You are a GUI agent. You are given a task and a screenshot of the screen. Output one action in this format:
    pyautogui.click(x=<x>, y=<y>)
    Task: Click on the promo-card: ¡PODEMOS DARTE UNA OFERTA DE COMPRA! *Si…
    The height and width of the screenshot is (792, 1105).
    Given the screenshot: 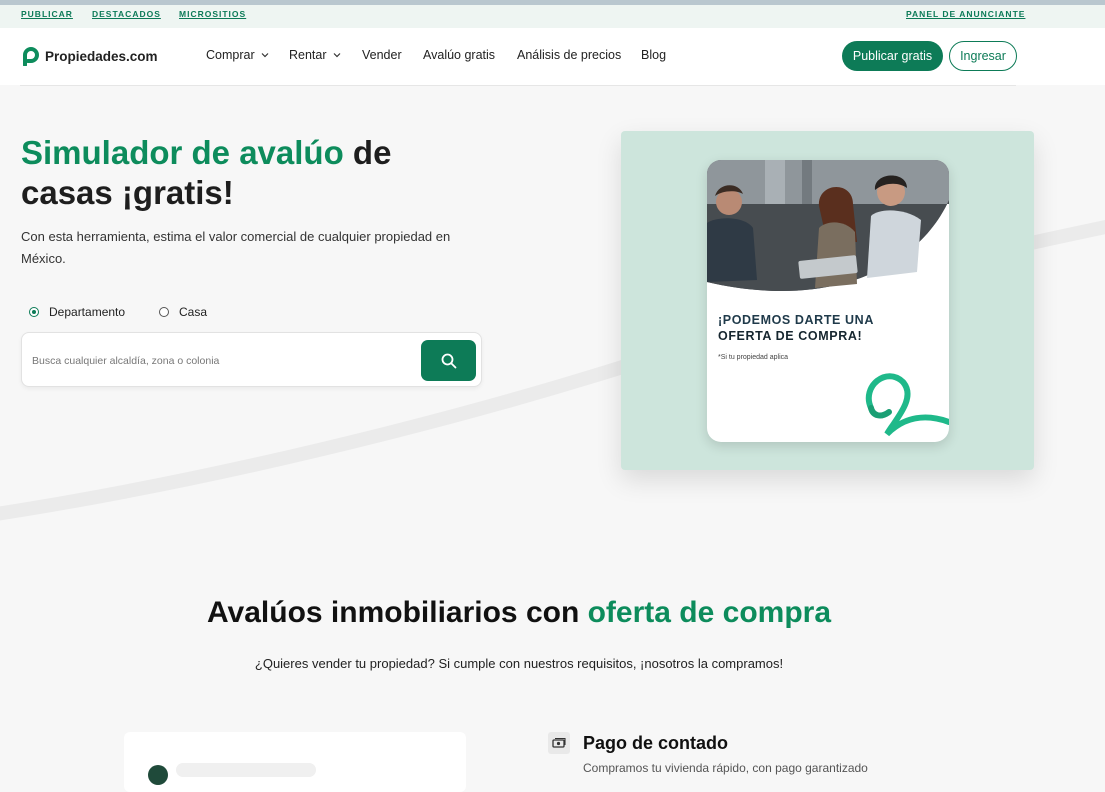 What is the action you would take?
    pyautogui.click(x=828, y=301)
    